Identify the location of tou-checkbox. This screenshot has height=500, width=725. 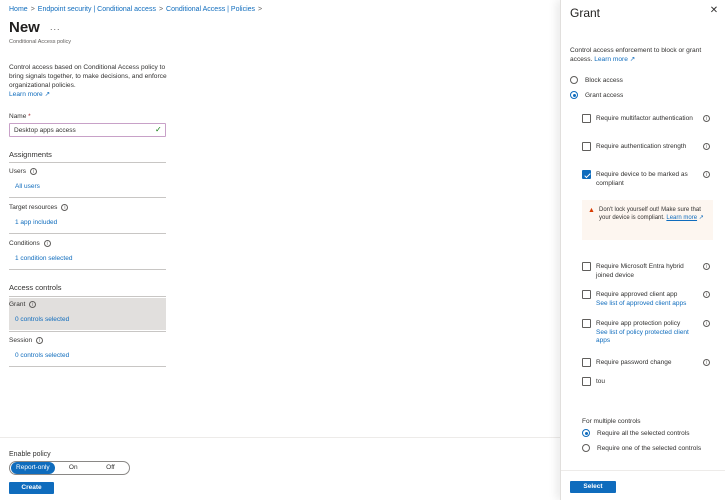
(586, 381).